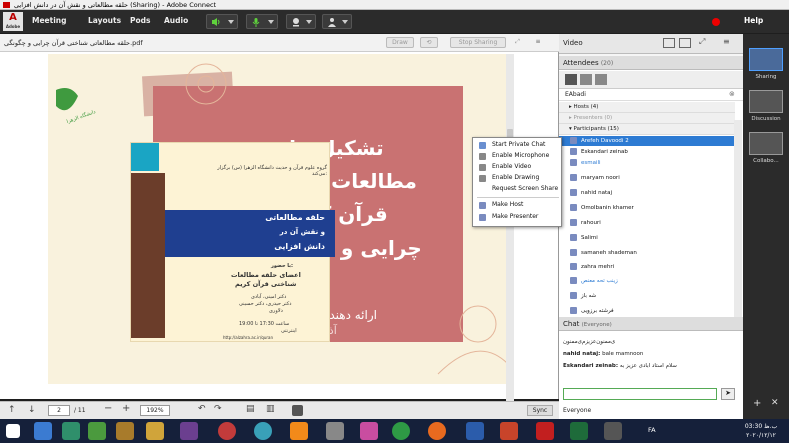  I want to click on presenters-section: ▸ Presenters (0), so click(647, 118).